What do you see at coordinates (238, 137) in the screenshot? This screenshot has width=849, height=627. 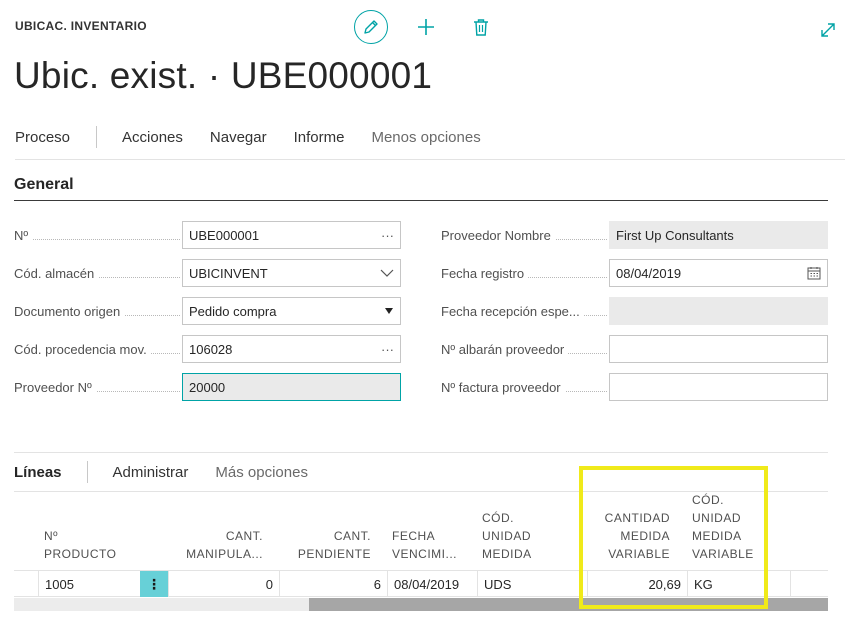 I see `menu-navegar: Navegar` at bounding box center [238, 137].